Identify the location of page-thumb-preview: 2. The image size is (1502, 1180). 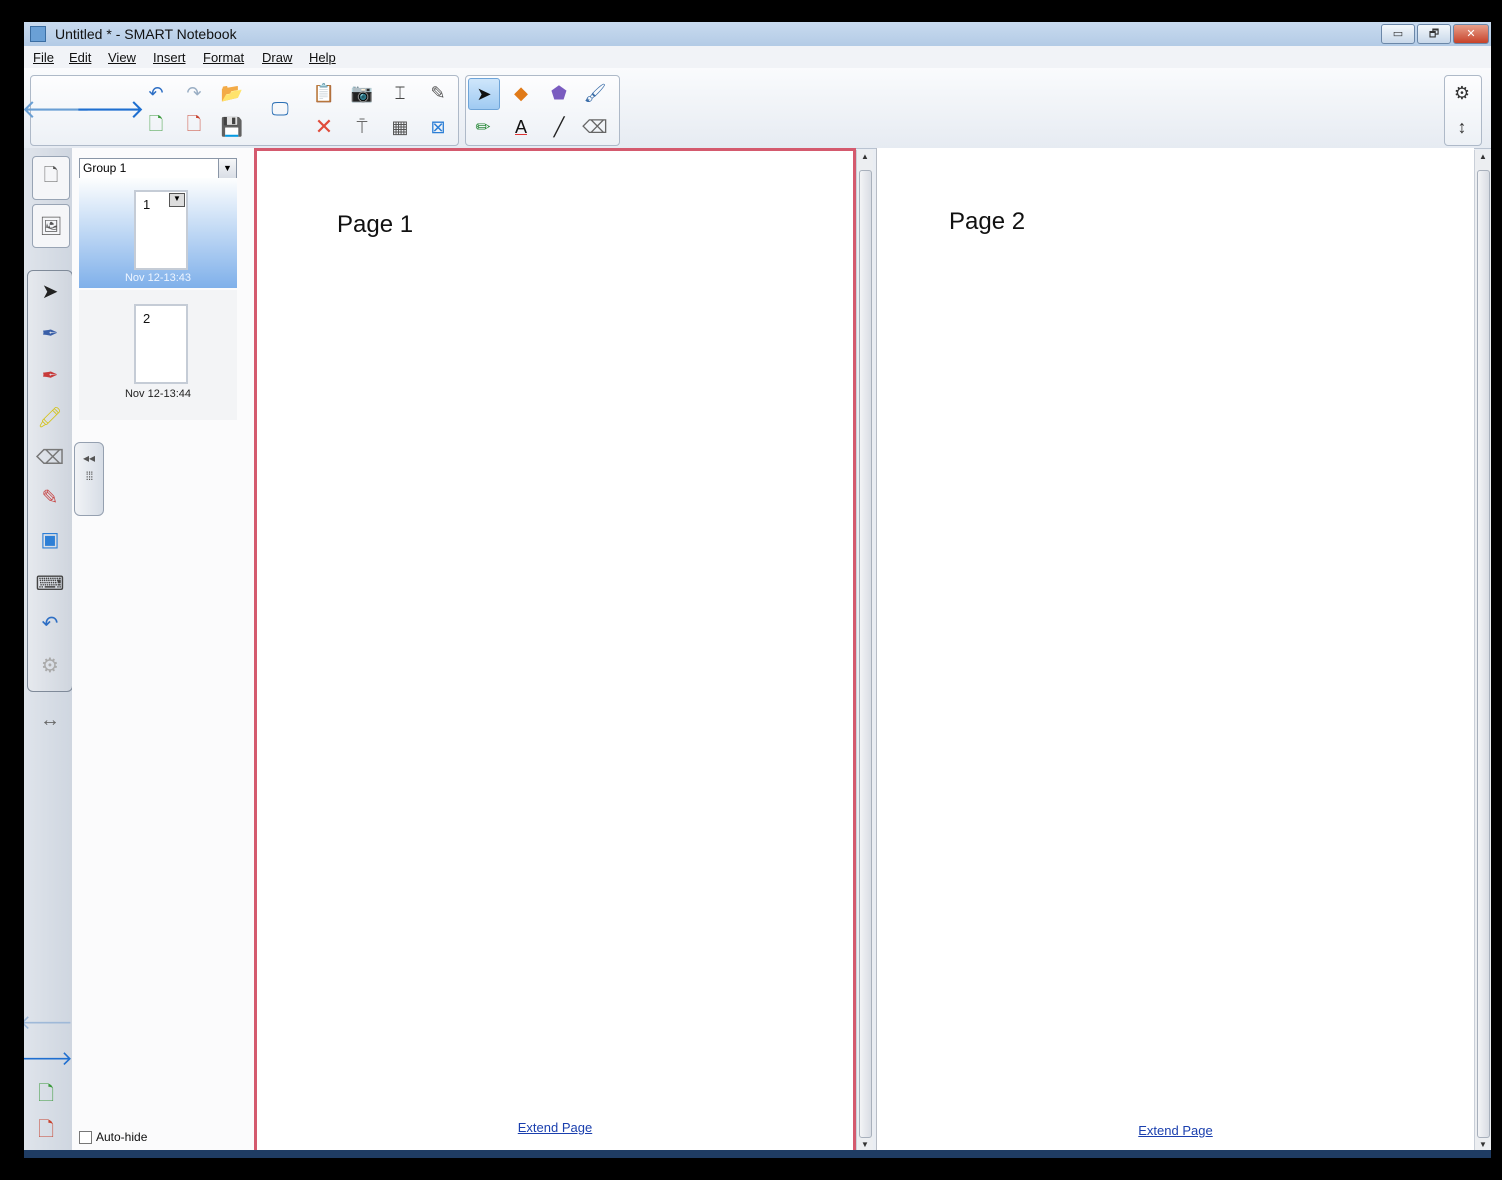
(161, 344).